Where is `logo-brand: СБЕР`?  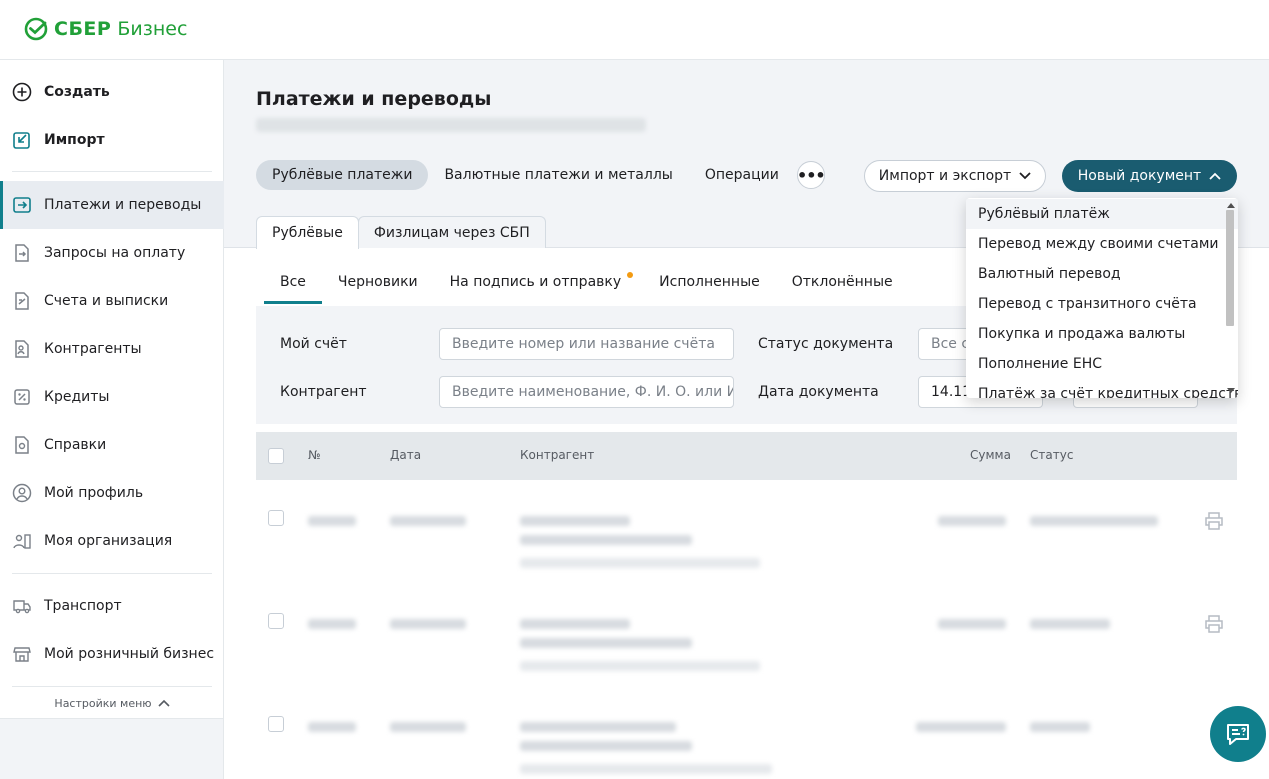
logo-brand: СБЕР is located at coordinates (83, 29).